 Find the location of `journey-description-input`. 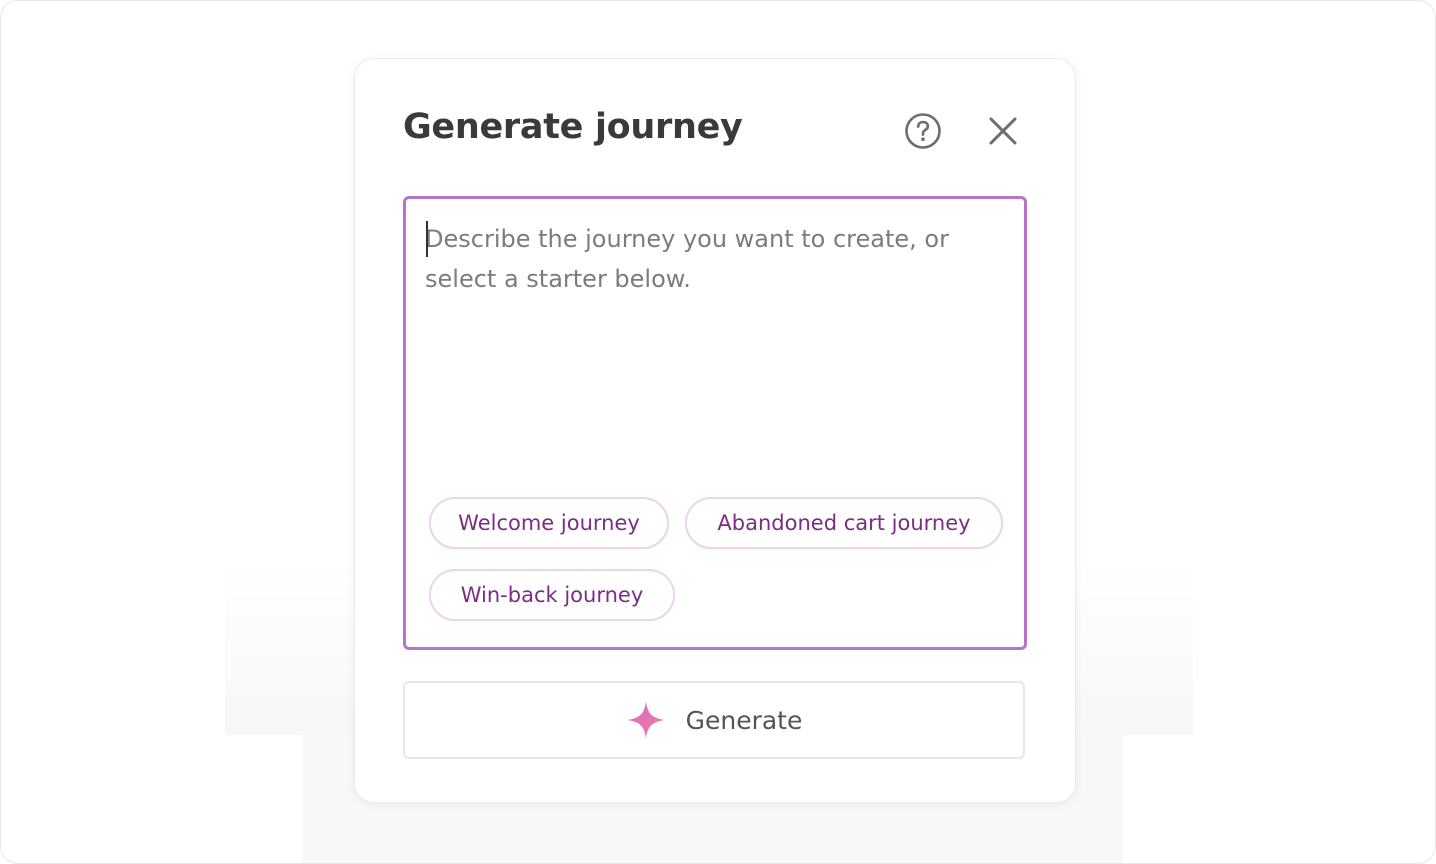

journey-description-input is located at coordinates (715, 349).